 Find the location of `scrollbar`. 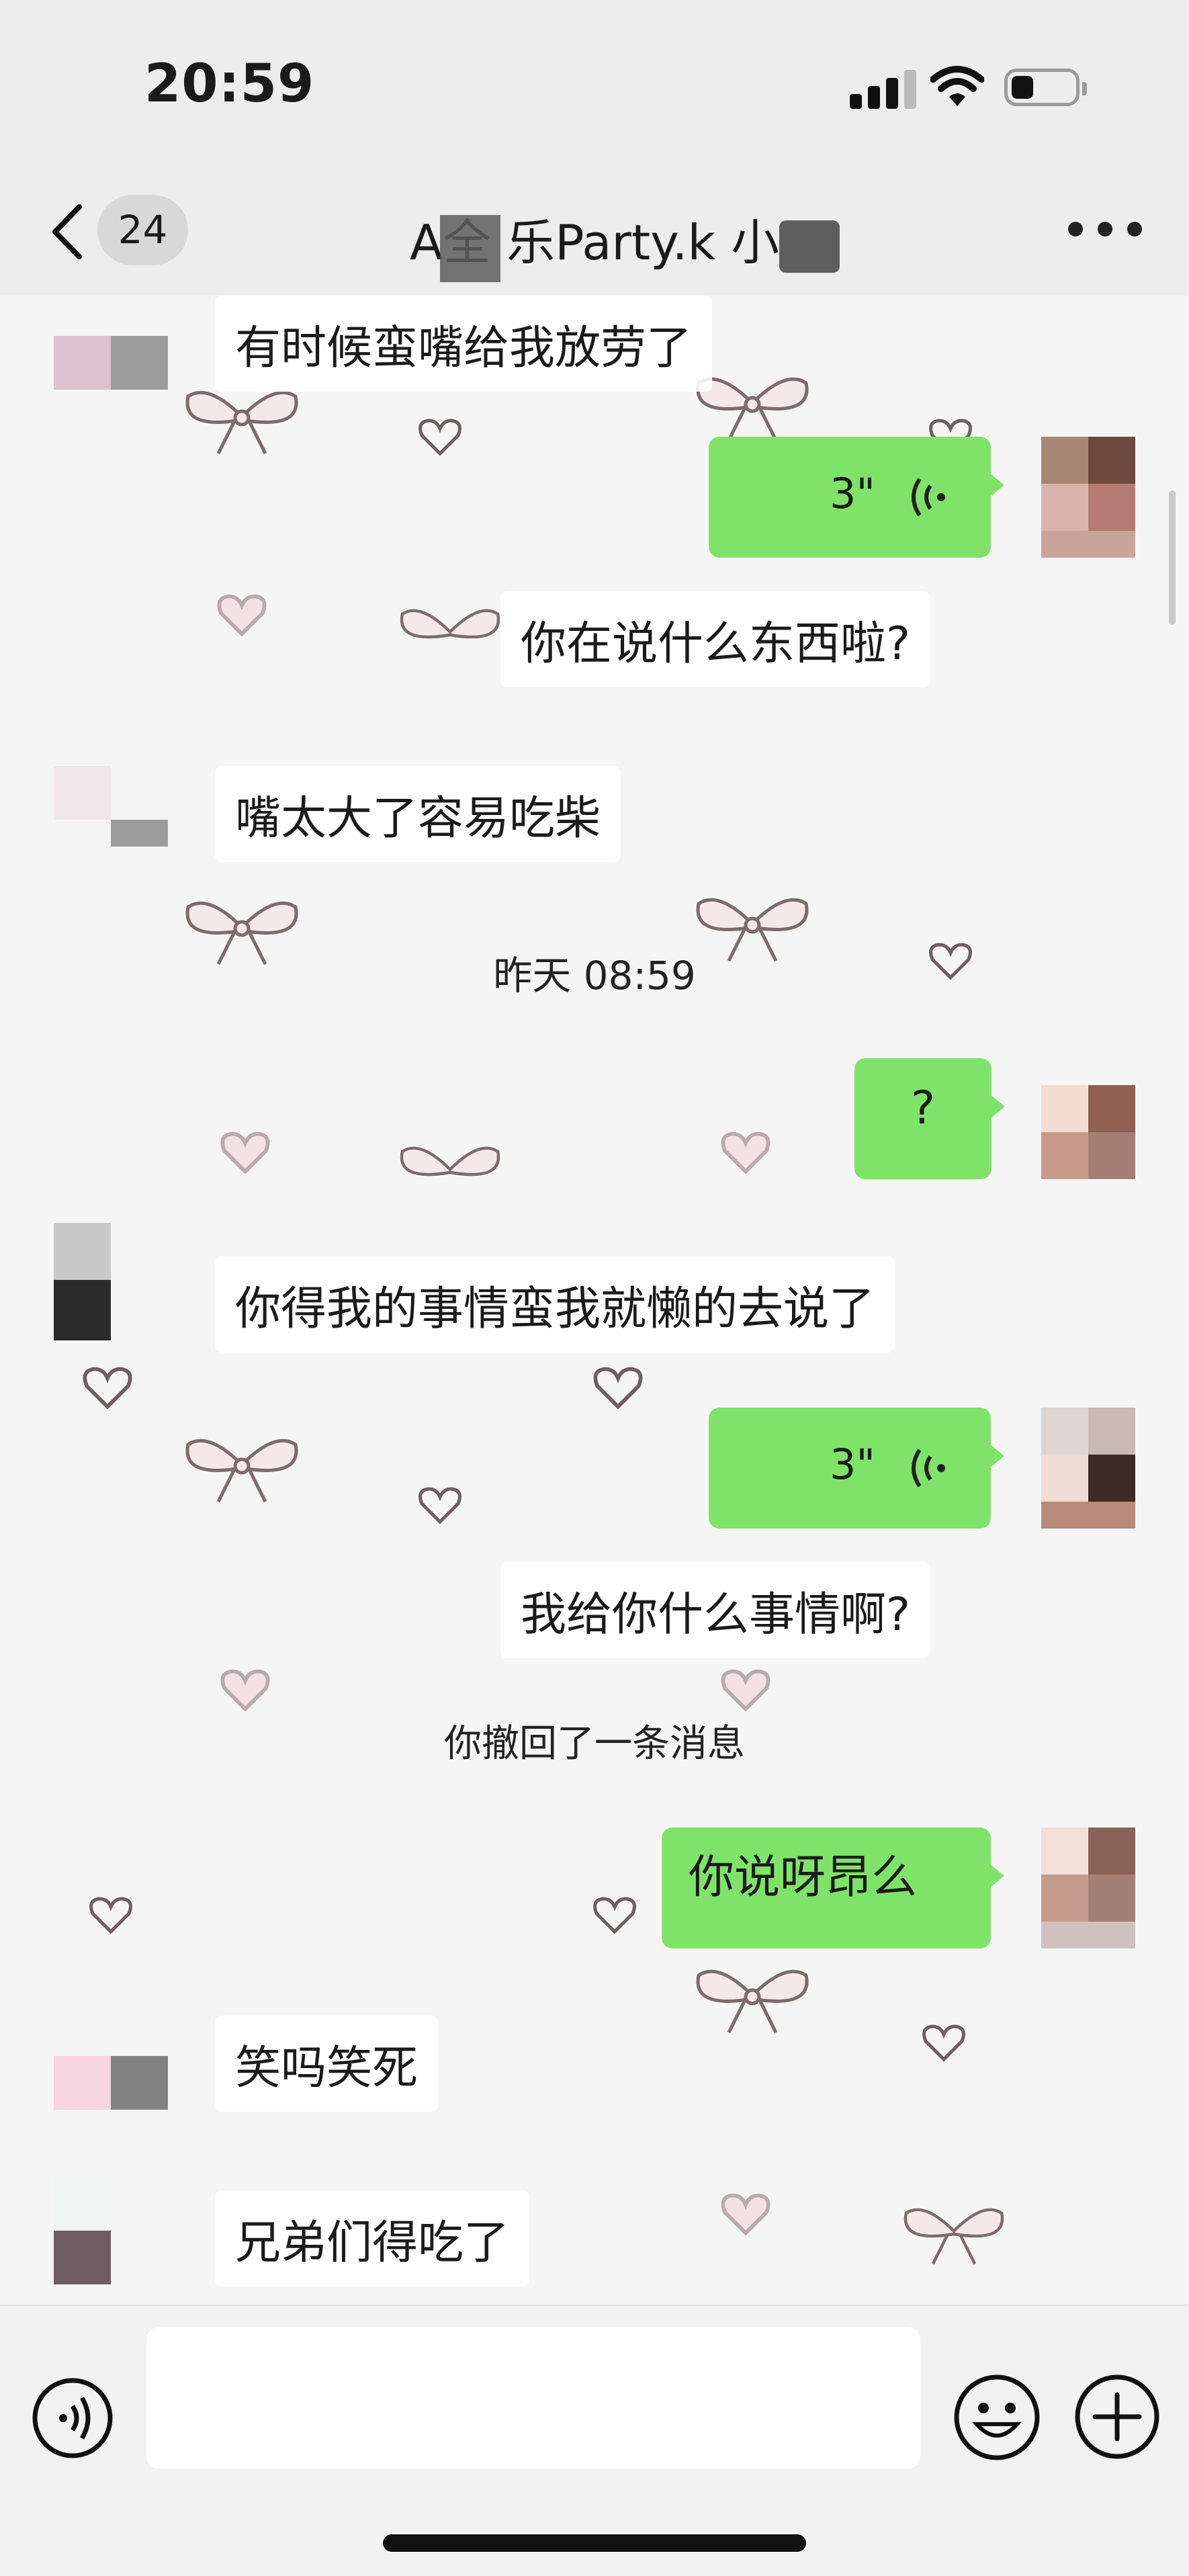

scrollbar is located at coordinates (1172, 557).